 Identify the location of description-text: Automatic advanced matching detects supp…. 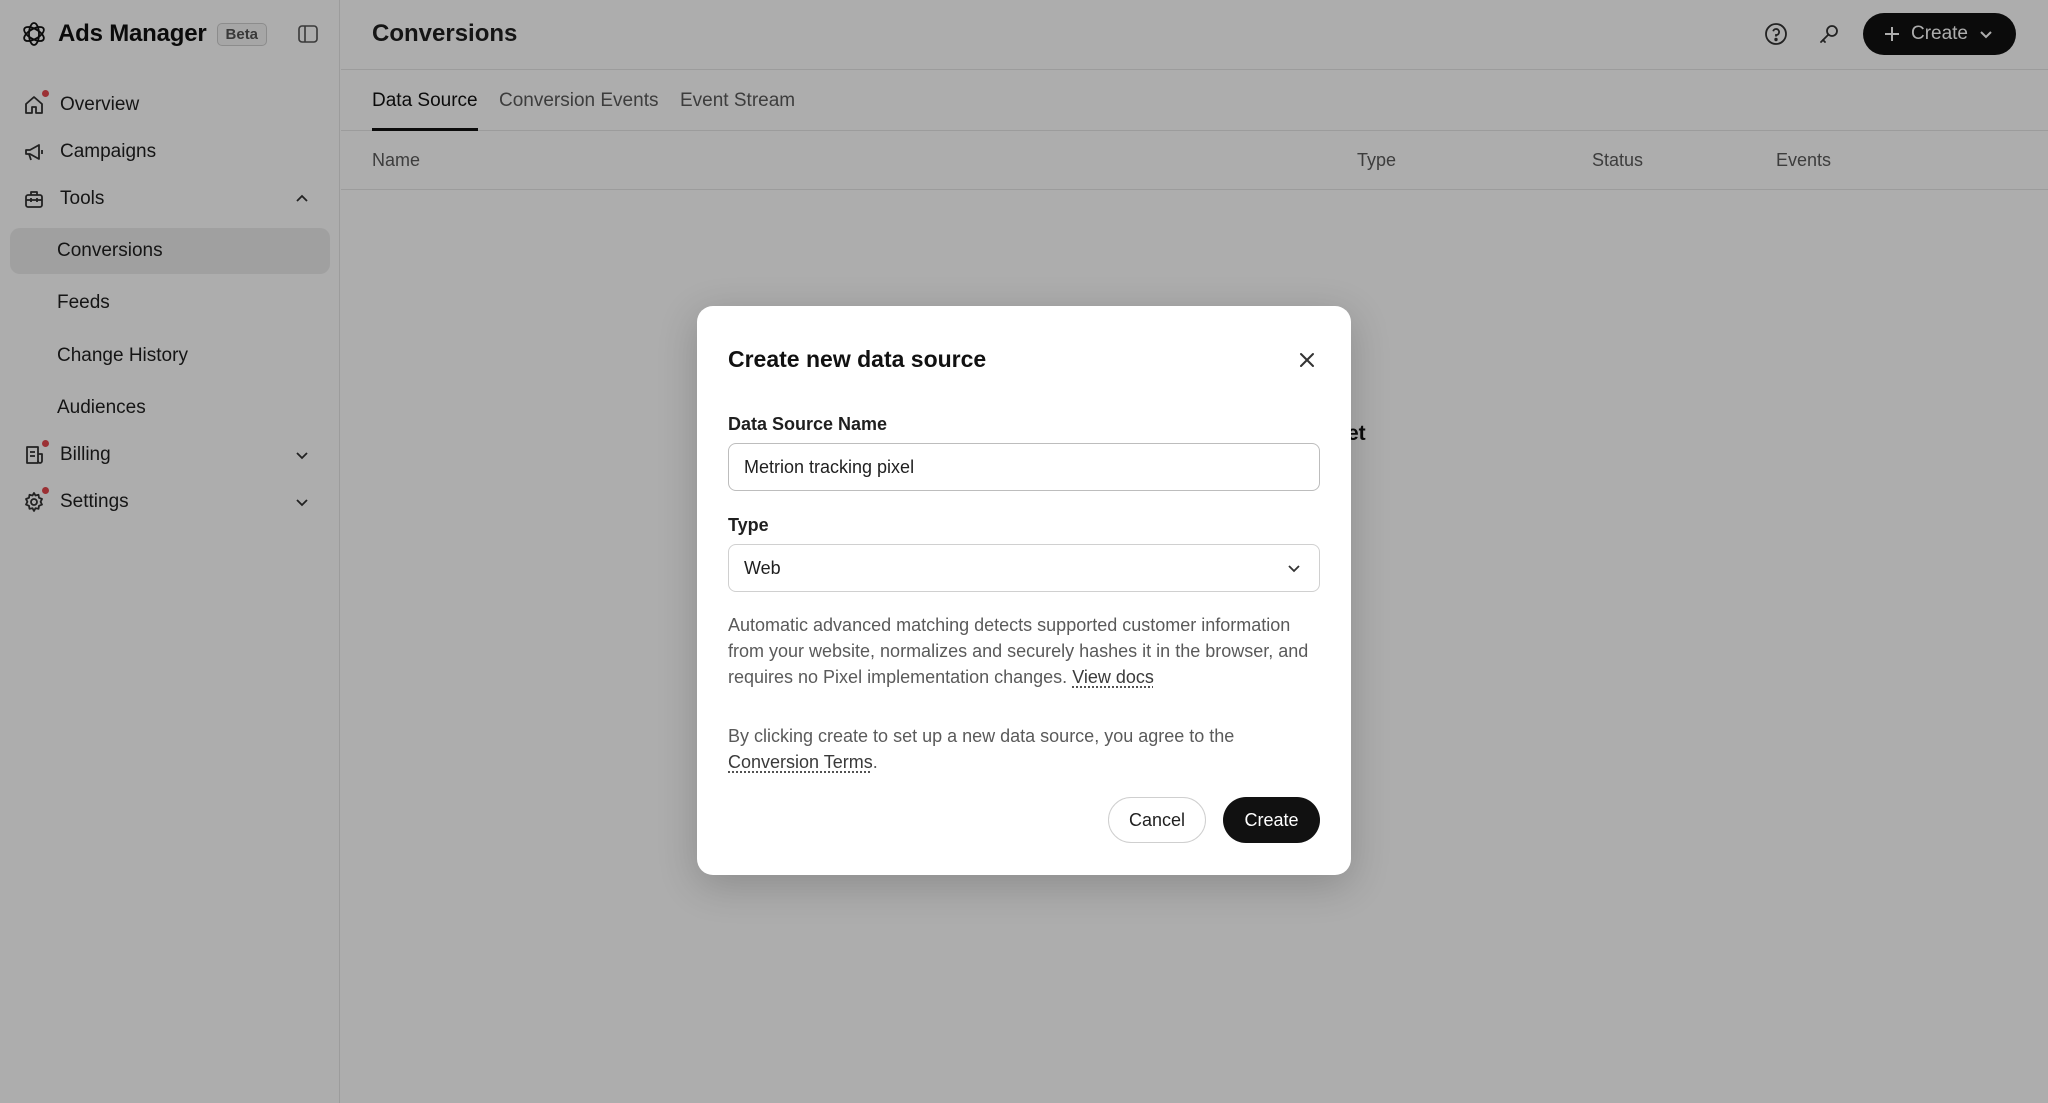
(1018, 651).